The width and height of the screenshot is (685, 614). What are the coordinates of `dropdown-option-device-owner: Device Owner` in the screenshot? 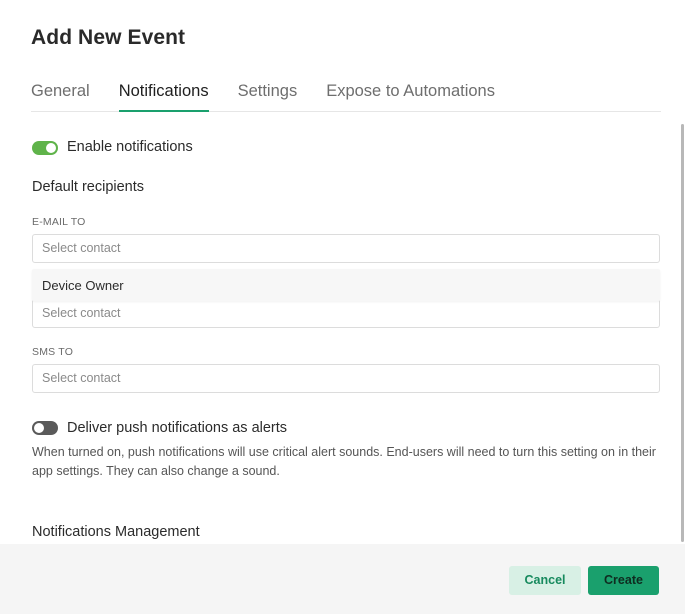 It's located at (83, 285).